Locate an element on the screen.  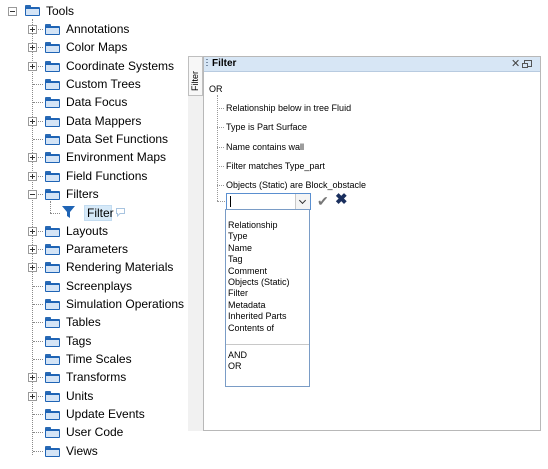
tree-item-label: Parameters is located at coordinates (97, 249).